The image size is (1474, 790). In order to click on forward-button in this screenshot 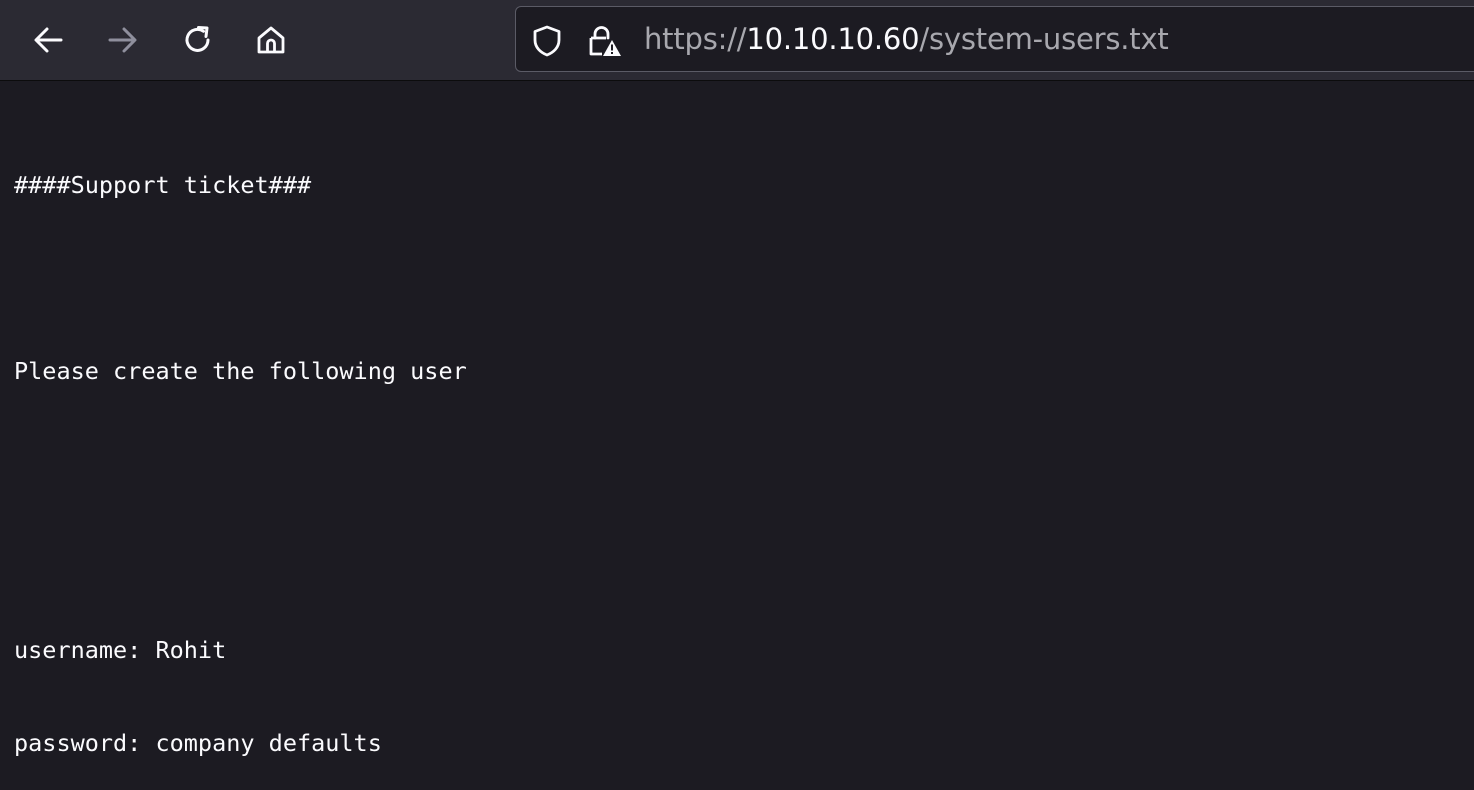, I will do `click(123, 40)`.